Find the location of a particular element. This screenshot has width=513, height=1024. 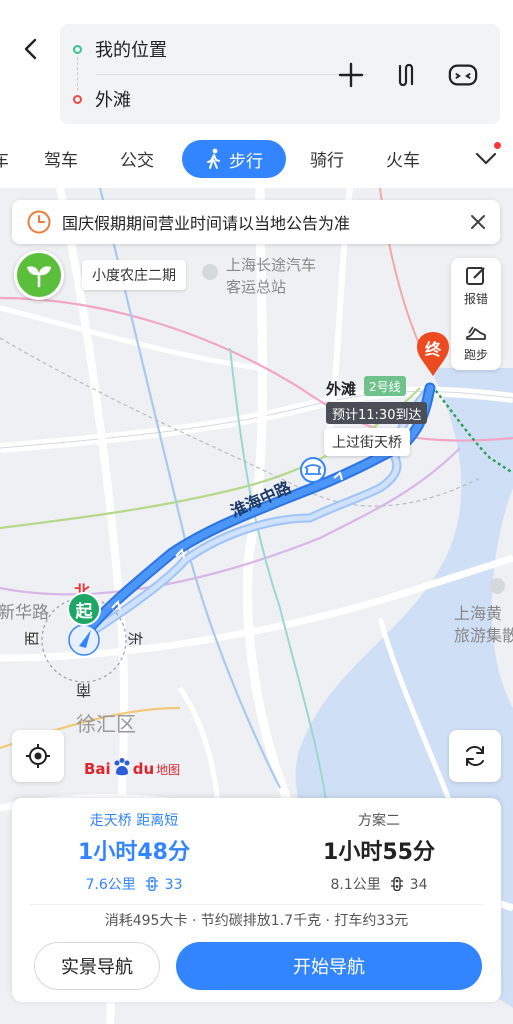

route-switch-icon is located at coordinates (407, 75).